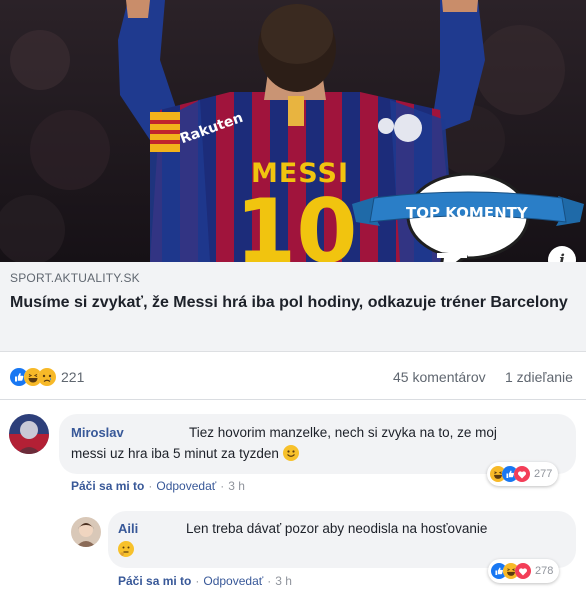 Image resolution: width=586 pixels, height=599 pixels. I want to click on thinking-emoji, so click(126, 549).